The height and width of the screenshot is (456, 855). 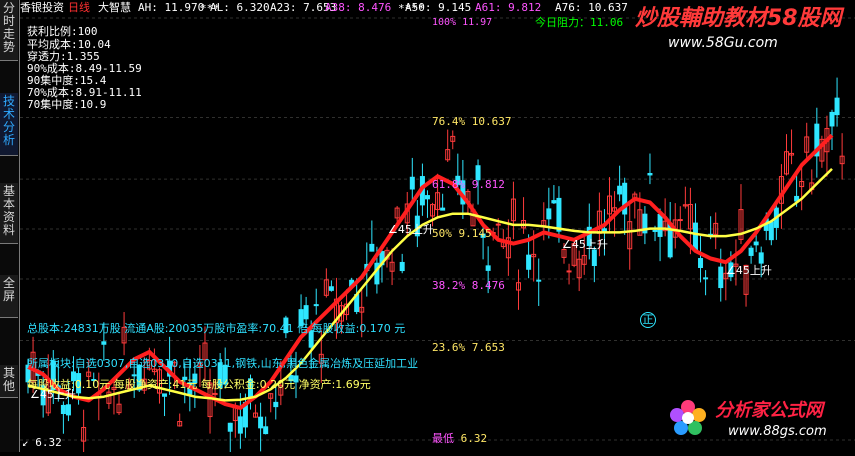 I want to click on trend-annotation-0: ∠45上升, so click(x=411, y=229).